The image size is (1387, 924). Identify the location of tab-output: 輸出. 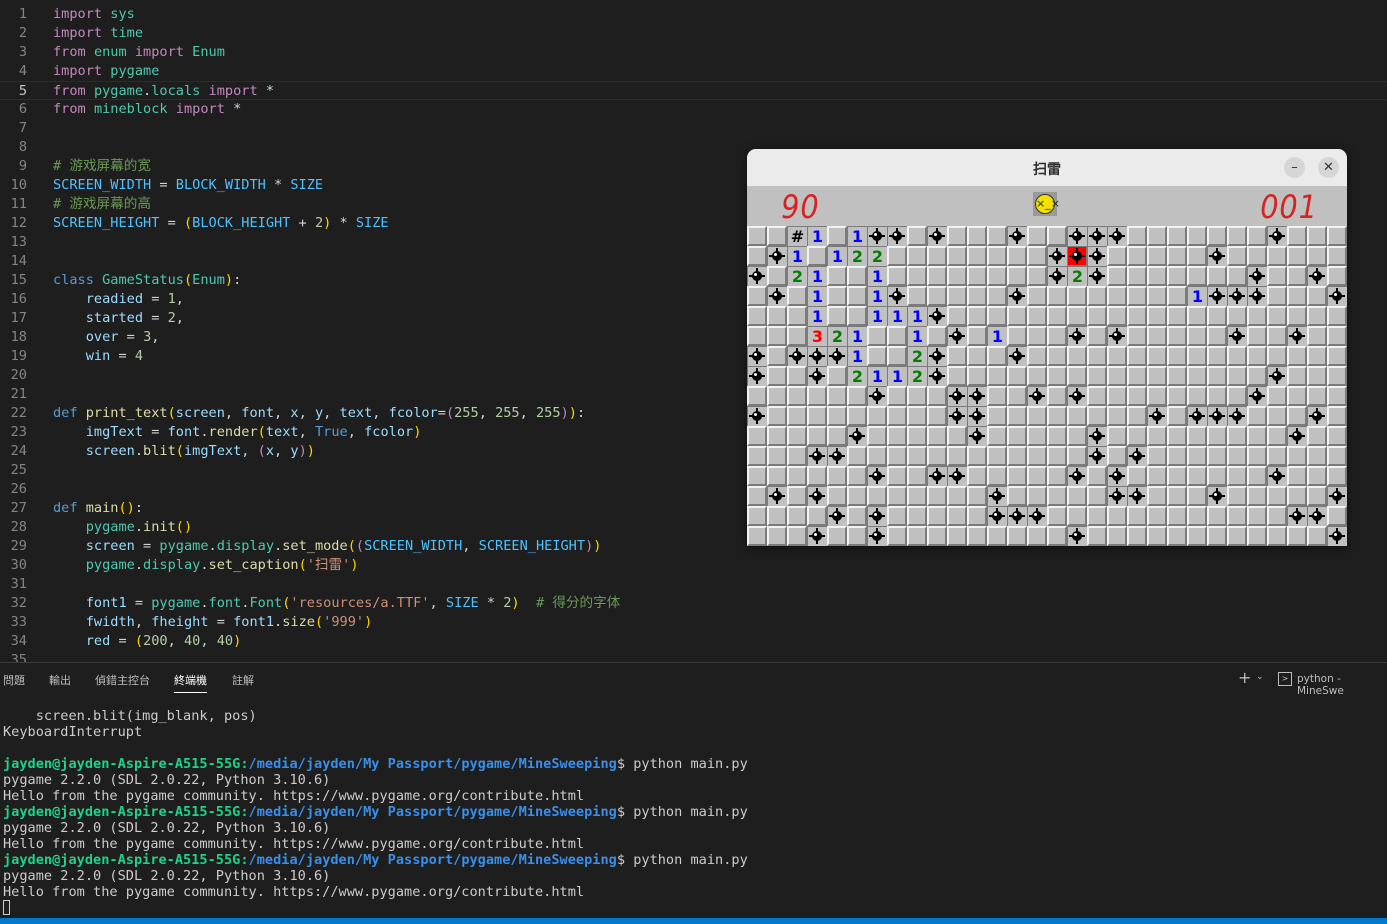
(60, 680).